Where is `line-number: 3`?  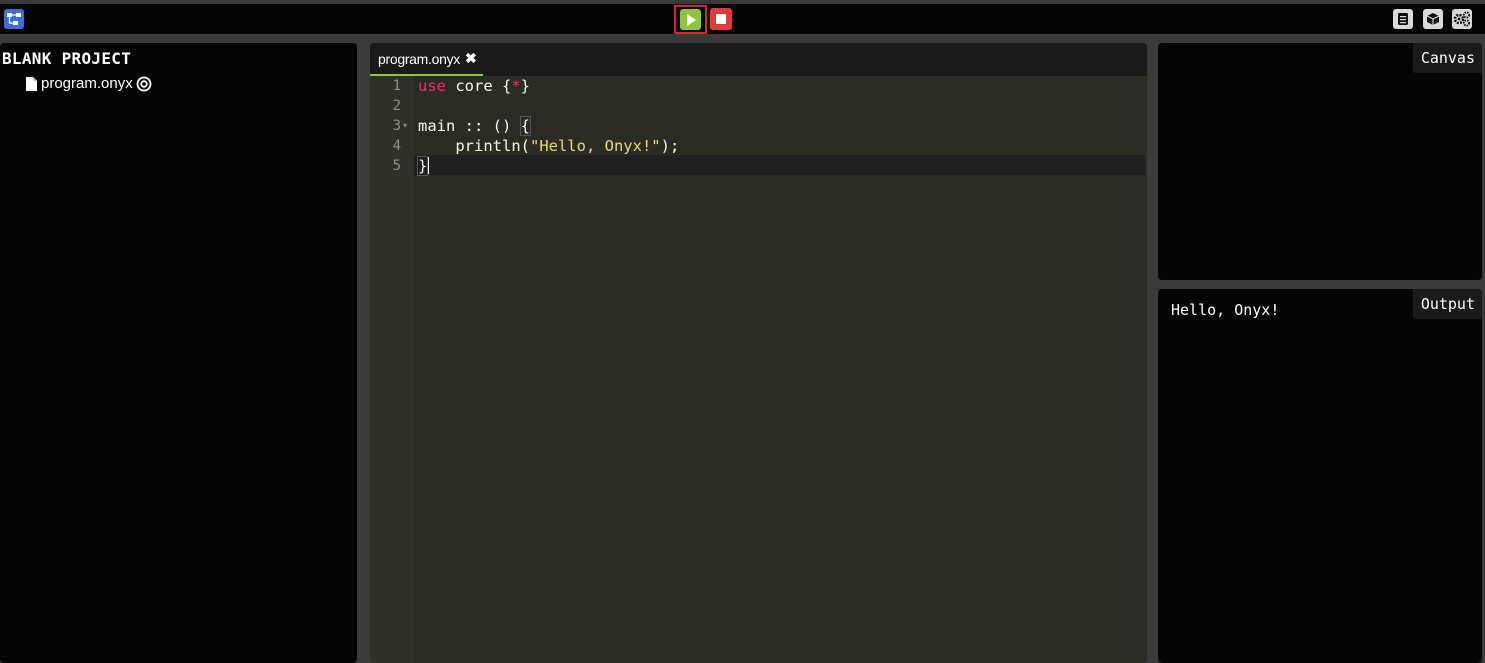
line-number: 3 is located at coordinates (396, 126).